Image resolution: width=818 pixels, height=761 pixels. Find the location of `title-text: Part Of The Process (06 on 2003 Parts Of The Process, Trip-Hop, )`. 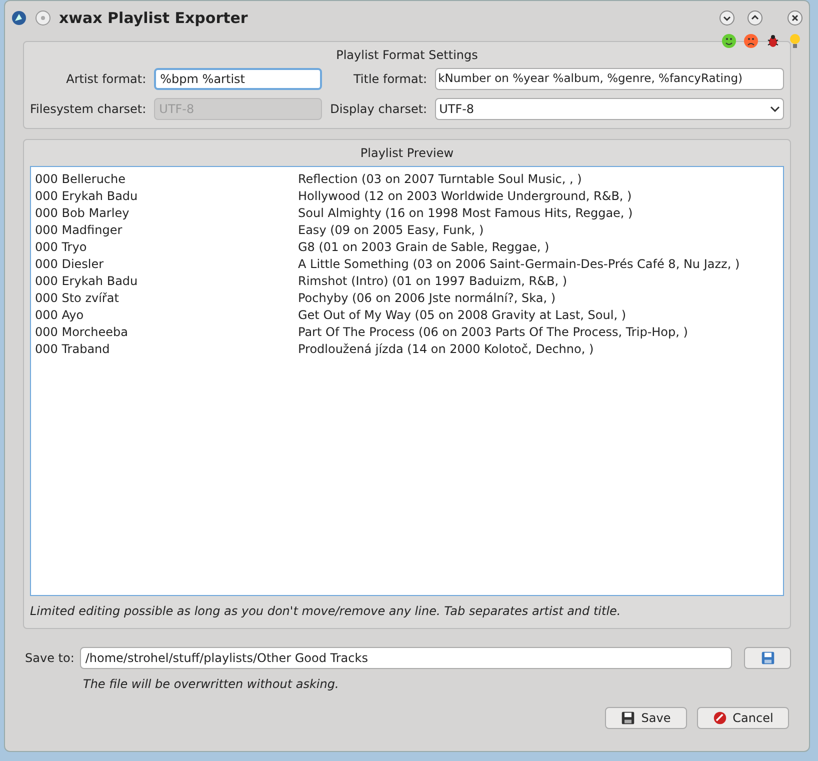

title-text: Part Of The Process (06 on 2003 Parts Of The Process, Trip-Hop, ) is located at coordinates (493, 332).